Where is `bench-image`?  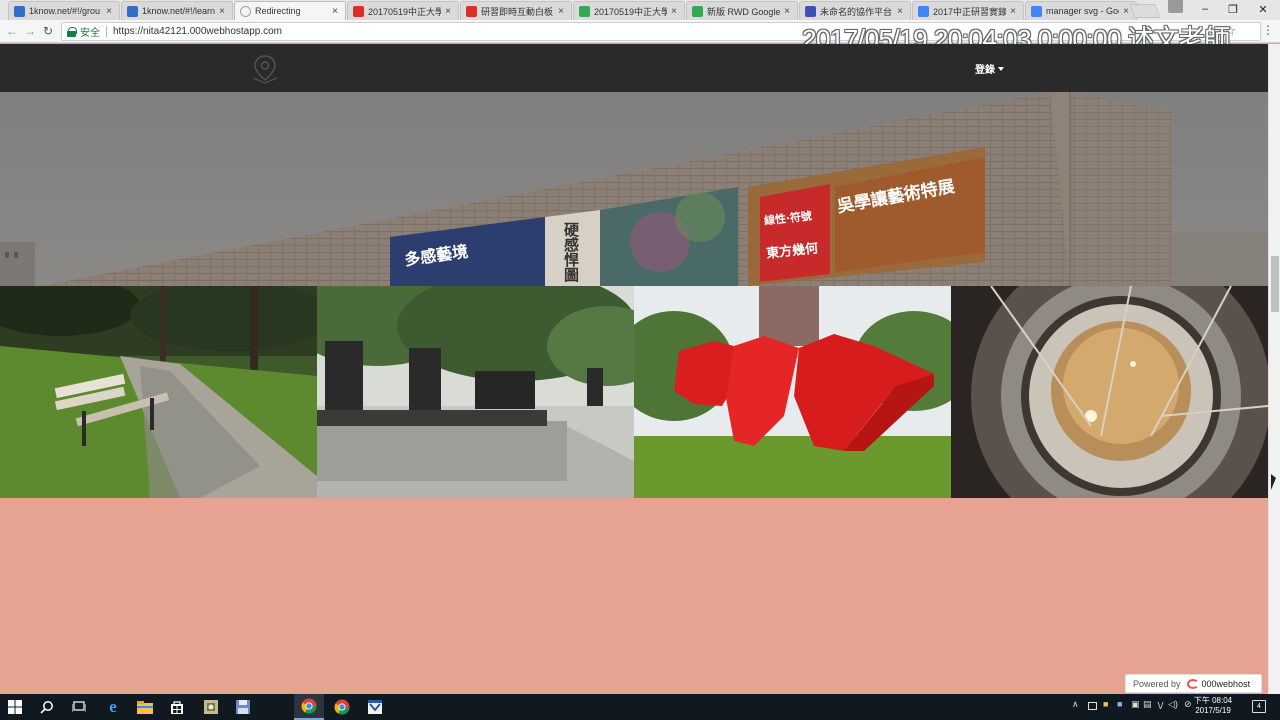
bench-image is located at coordinates (158, 392).